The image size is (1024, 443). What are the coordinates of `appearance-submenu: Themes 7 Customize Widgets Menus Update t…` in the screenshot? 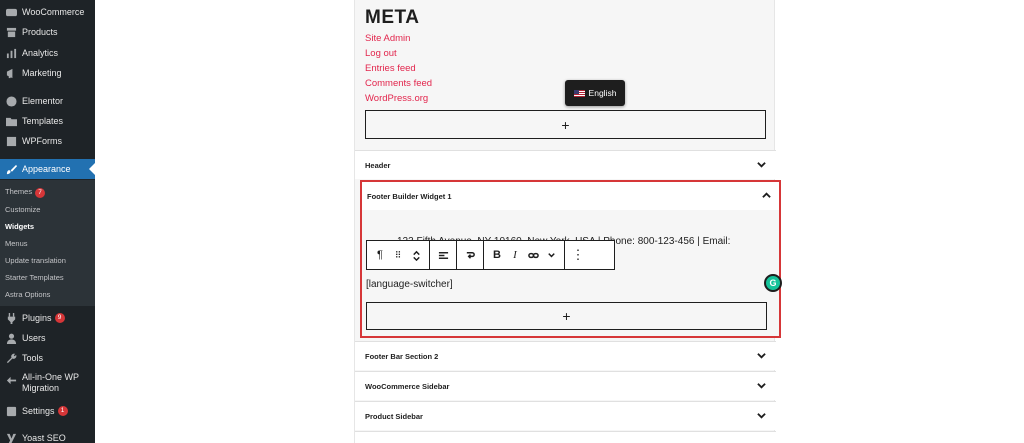 It's located at (47, 243).